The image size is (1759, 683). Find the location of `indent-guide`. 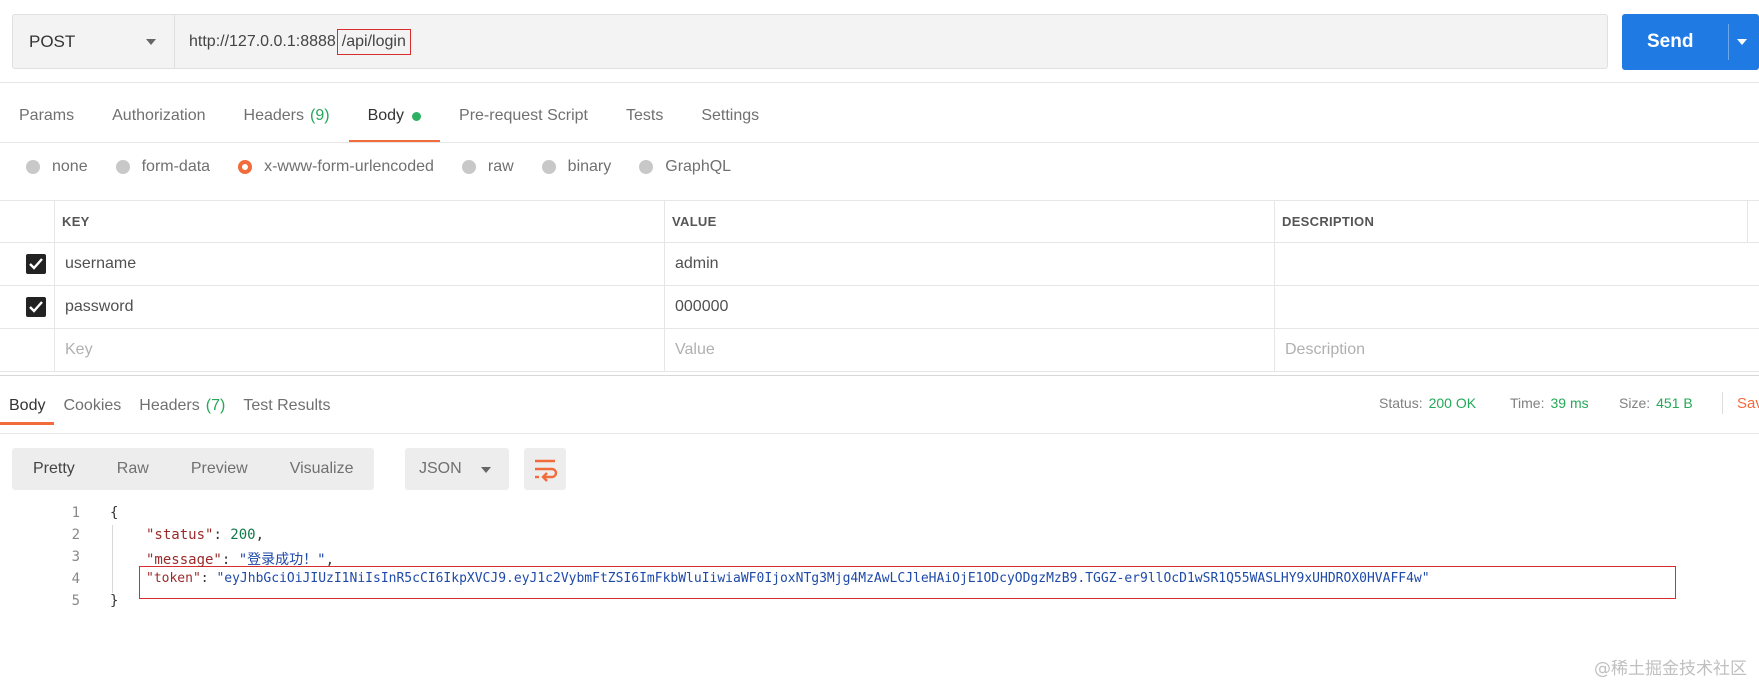

indent-guide is located at coordinates (112, 559).